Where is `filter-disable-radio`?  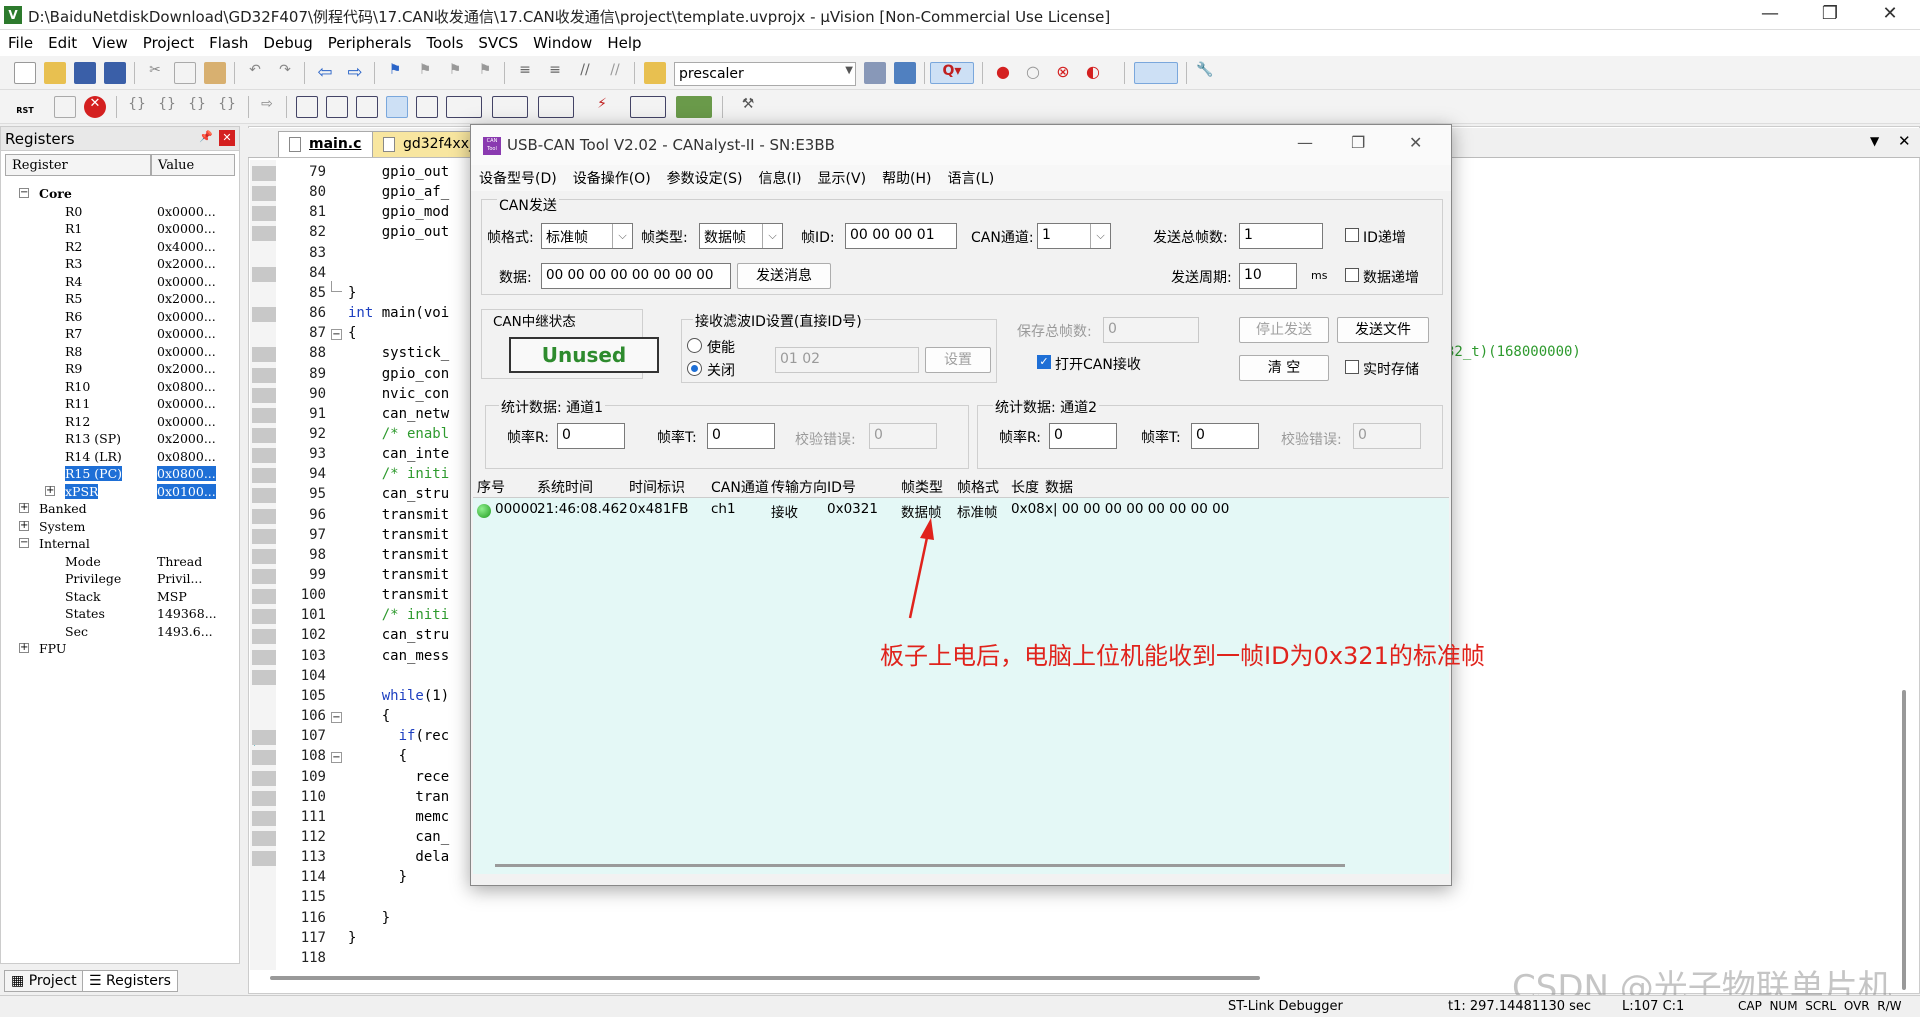
filter-disable-radio is located at coordinates (694, 368).